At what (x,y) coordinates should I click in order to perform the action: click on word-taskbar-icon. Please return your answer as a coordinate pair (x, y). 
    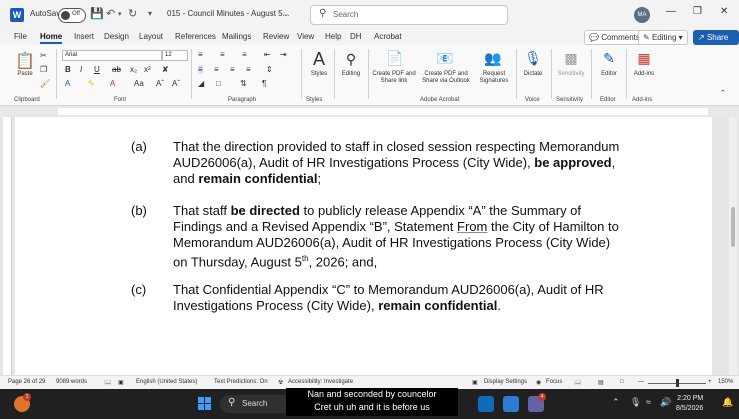
    Looking at the image, I should click on (511, 404).